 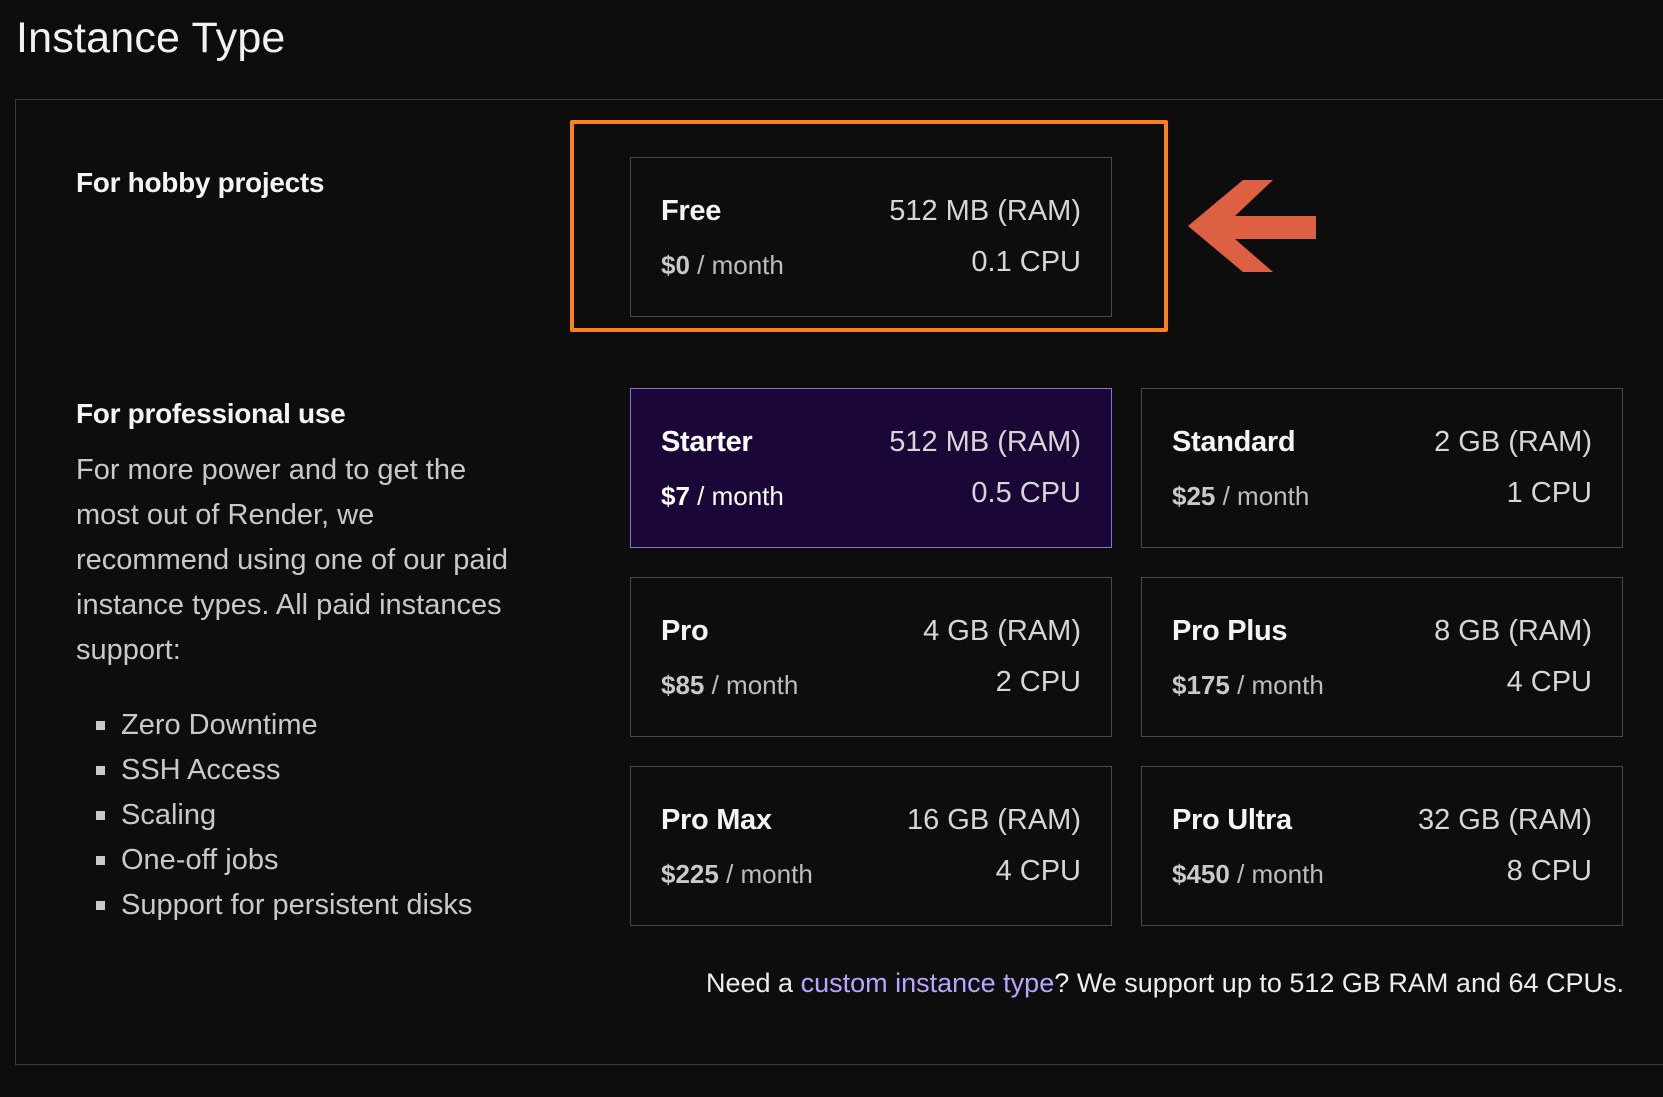 I want to click on plan-ram: 8 GB (RAM), so click(x=1513, y=631).